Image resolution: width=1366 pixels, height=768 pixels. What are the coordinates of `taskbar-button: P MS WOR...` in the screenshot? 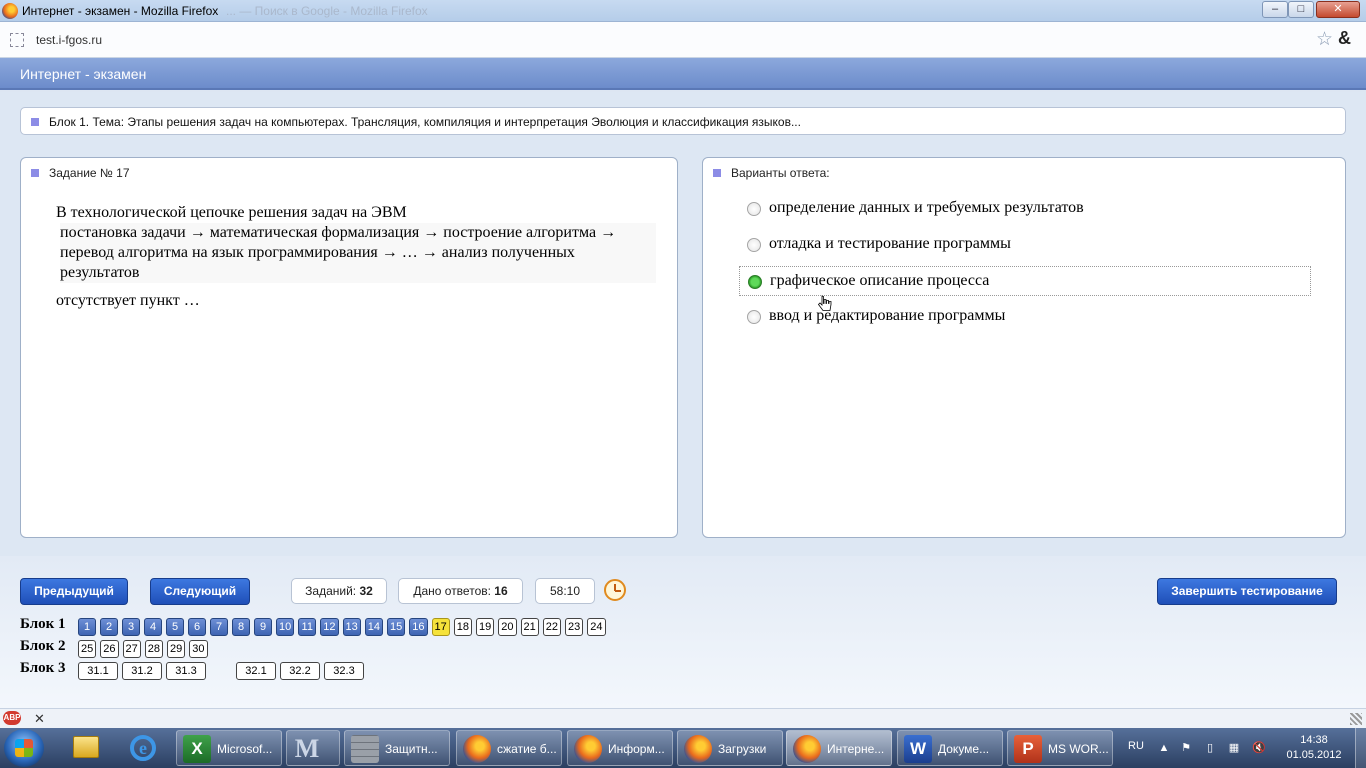 It's located at (1060, 748).